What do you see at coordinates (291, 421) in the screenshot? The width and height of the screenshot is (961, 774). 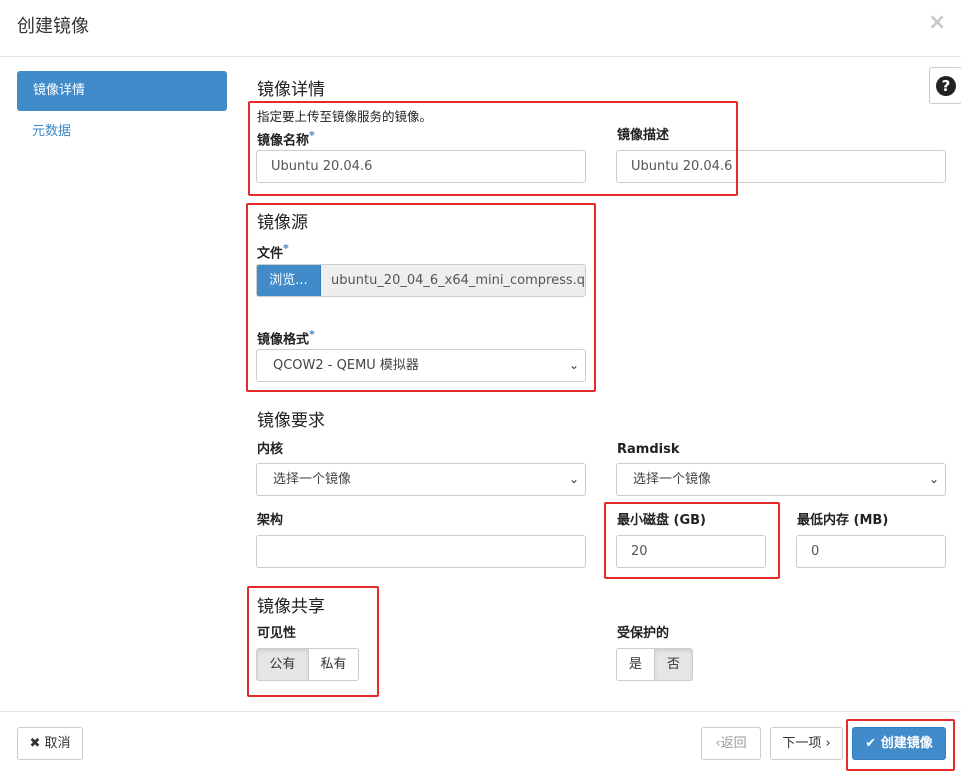 I see `requirements-heading: 镜像要求` at bounding box center [291, 421].